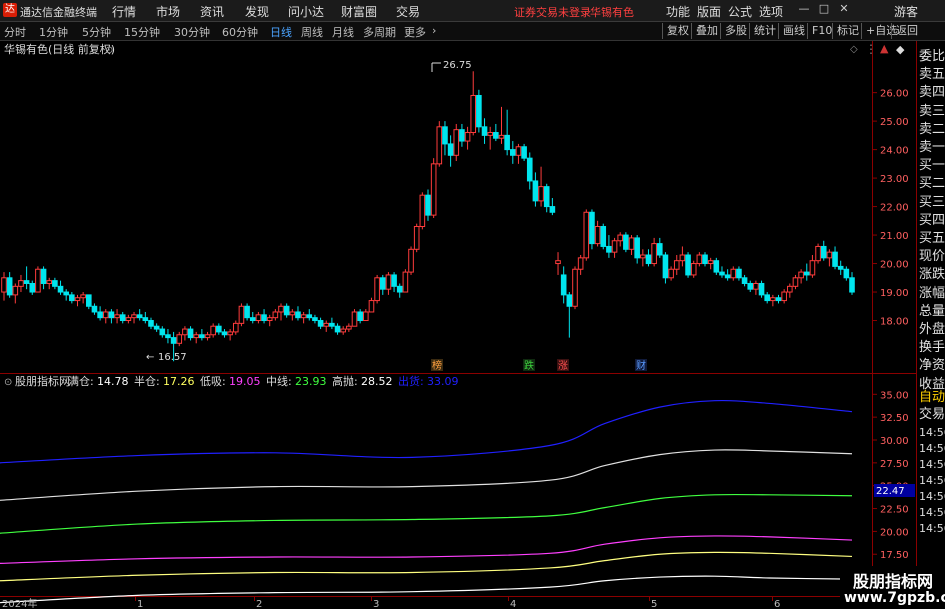 The image size is (945, 609). I want to click on legend-value: 28.52, so click(377, 381).